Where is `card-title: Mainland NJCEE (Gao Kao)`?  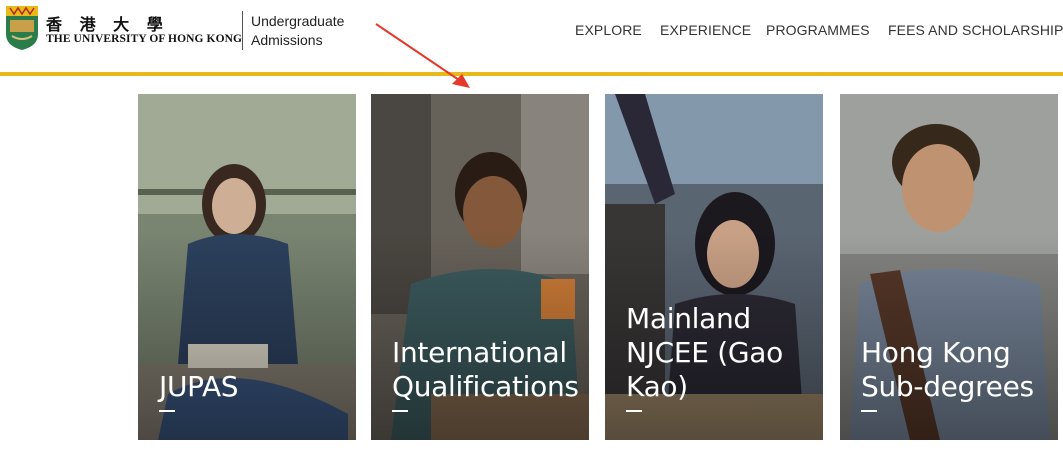
card-title: Mainland NJCEE (Gao Kao) is located at coordinates (704, 352).